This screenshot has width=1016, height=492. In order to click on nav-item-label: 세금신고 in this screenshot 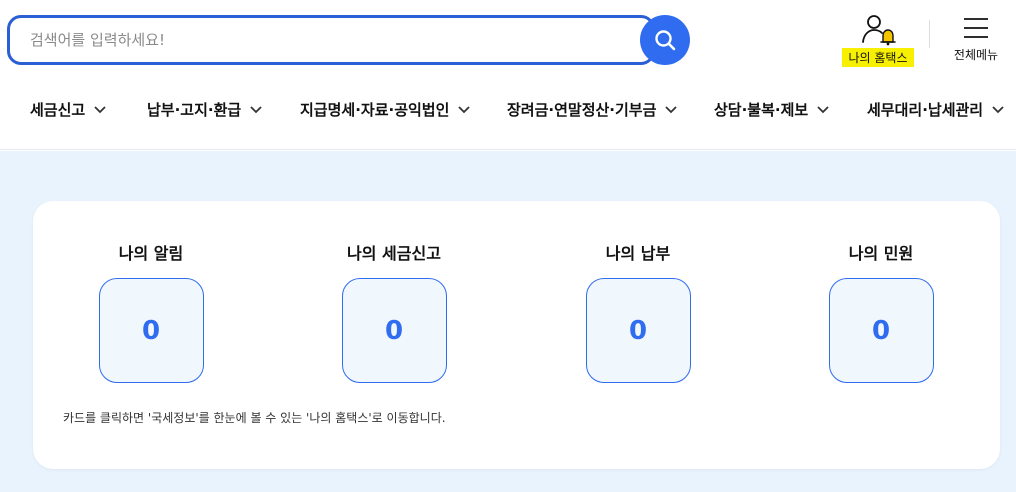, I will do `click(58, 109)`.